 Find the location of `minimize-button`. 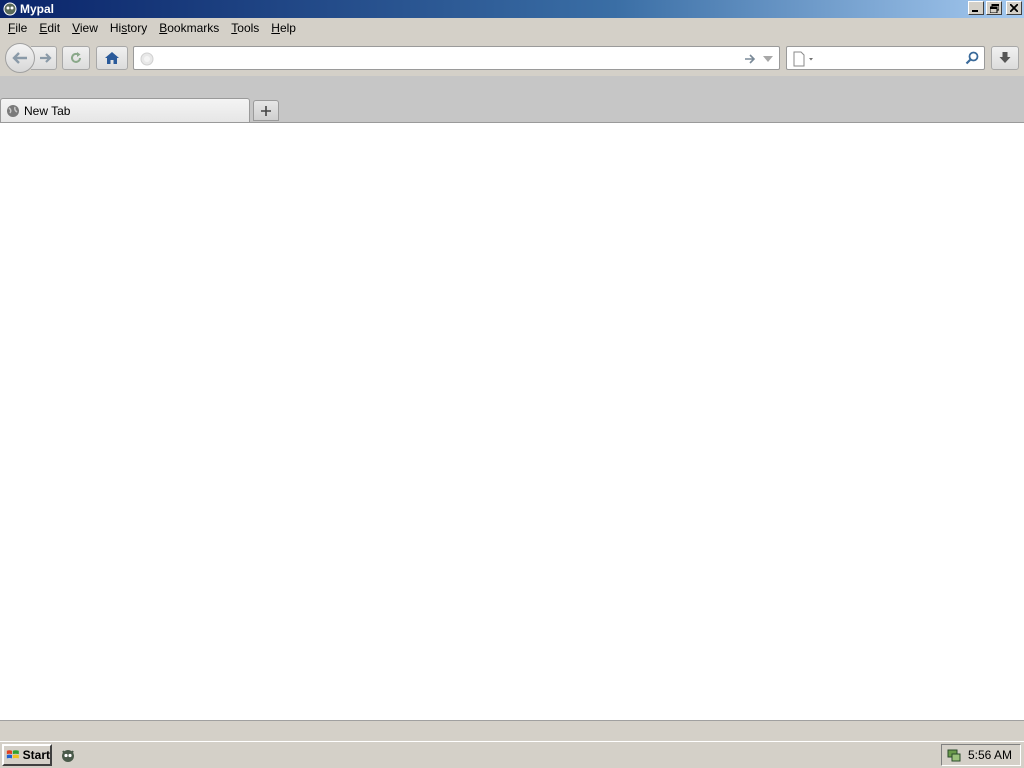

minimize-button is located at coordinates (976, 8).